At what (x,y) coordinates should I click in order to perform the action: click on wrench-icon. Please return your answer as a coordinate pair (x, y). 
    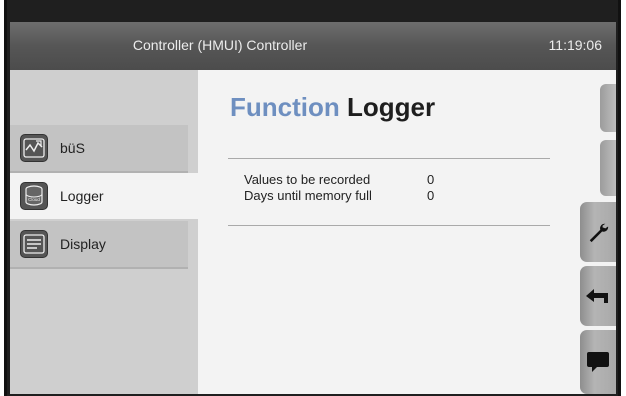
    Looking at the image, I should click on (598, 232).